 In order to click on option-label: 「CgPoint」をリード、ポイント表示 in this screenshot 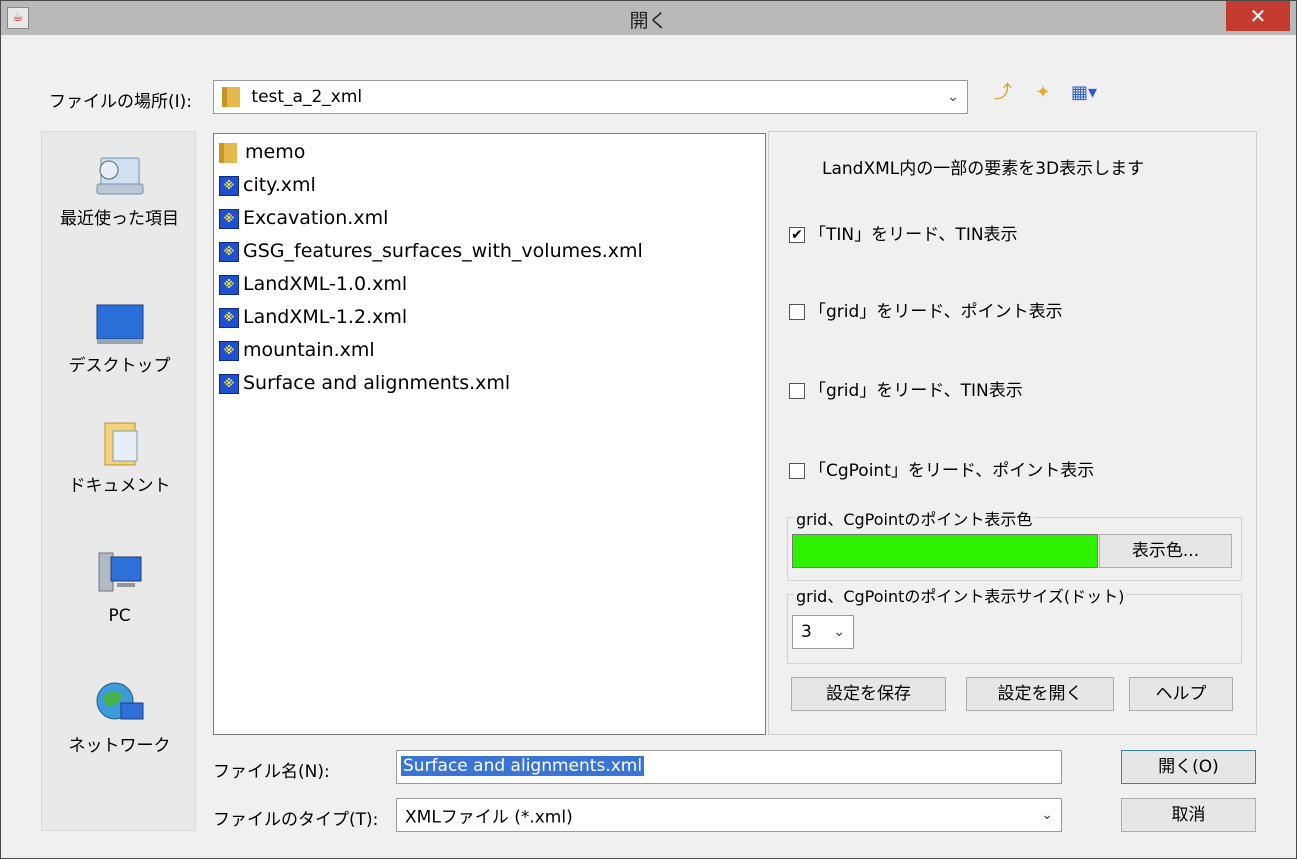, I will do `click(952, 471)`.